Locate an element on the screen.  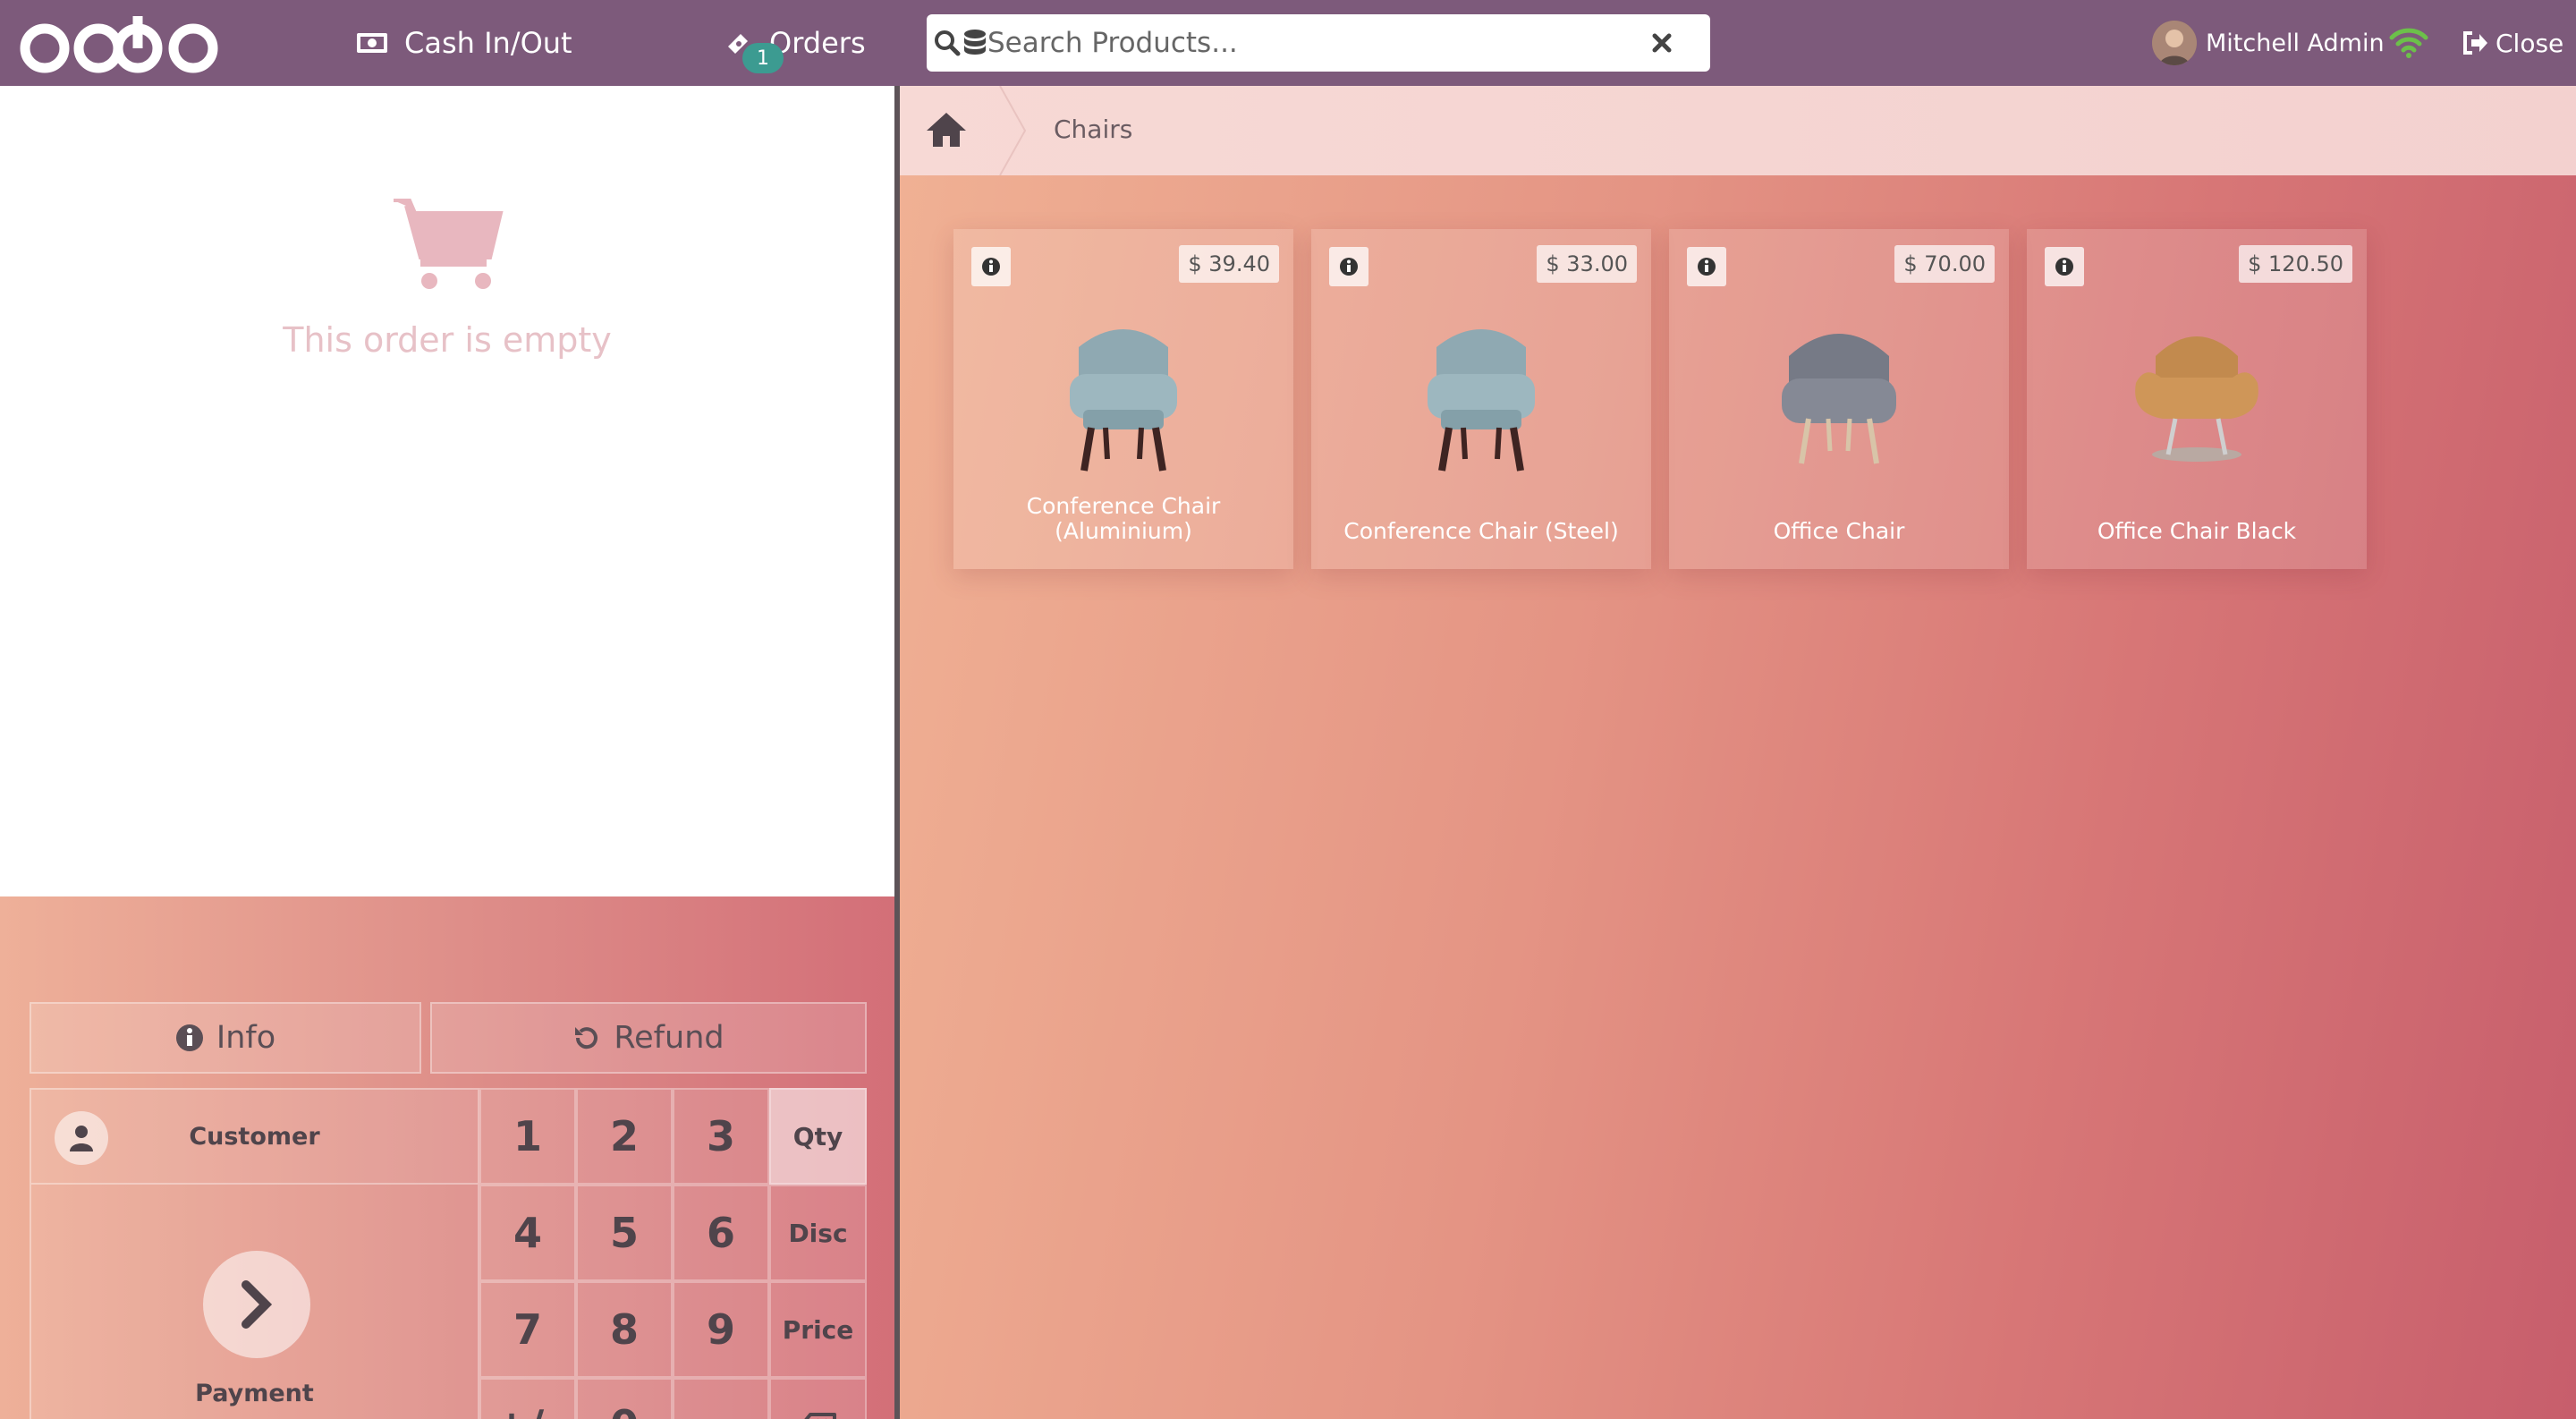
orders-count-badge: 1 is located at coordinates (763, 58).